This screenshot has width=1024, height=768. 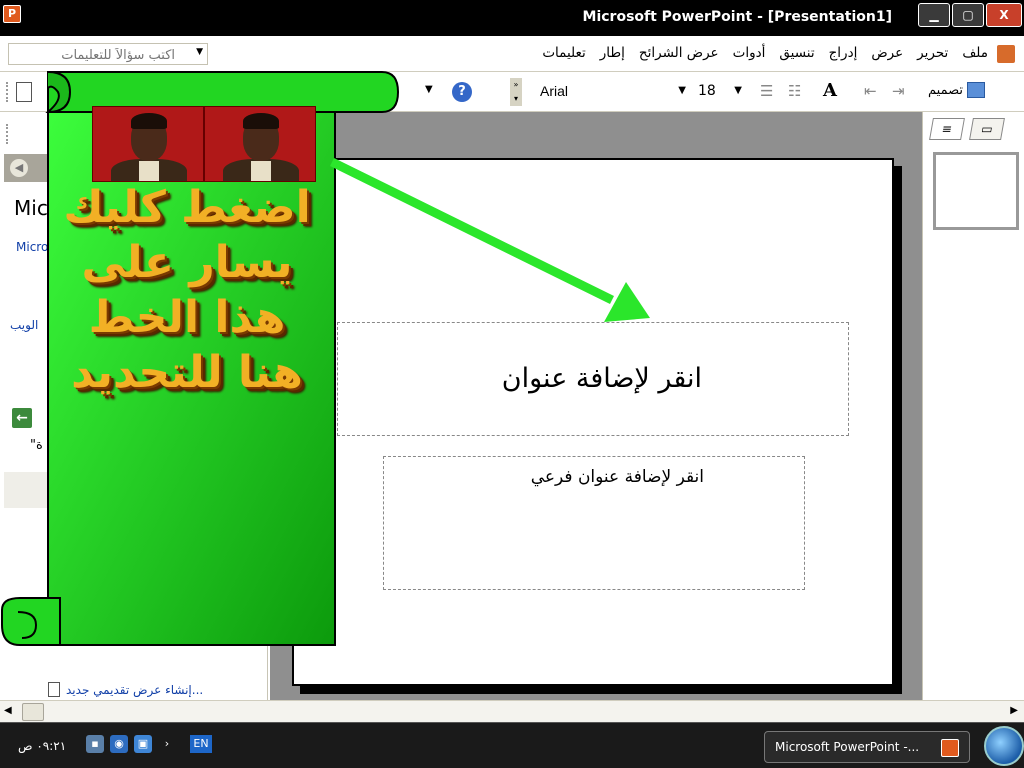 What do you see at coordinates (976, 191) in the screenshot?
I see `slide-thumbnail` at bounding box center [976, 191].